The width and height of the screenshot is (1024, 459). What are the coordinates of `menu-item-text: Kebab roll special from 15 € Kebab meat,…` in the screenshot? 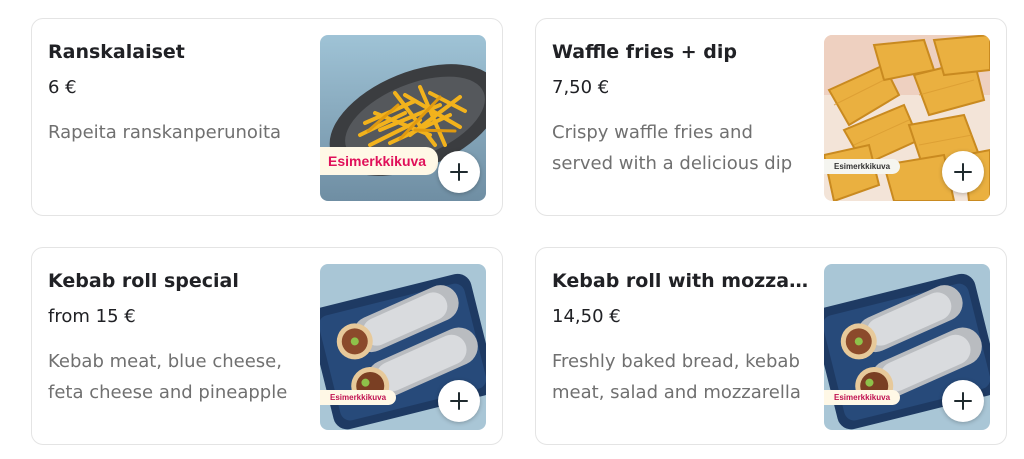 It's located at (179, 338).